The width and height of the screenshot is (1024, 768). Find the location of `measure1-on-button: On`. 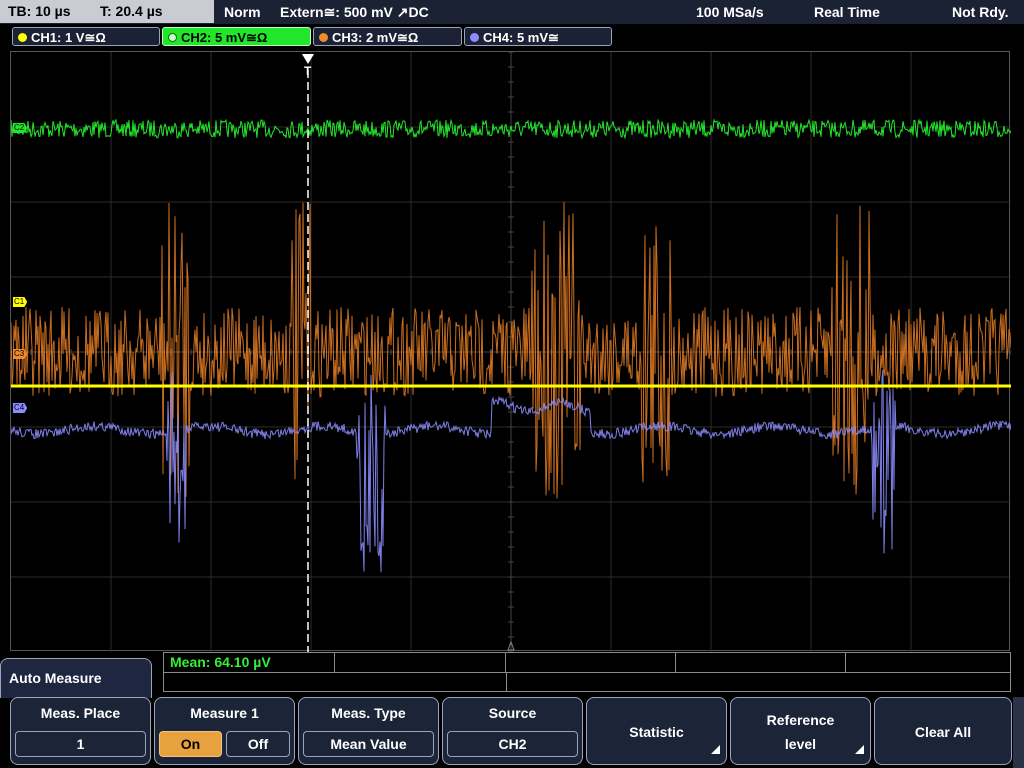

measure1-on-button: On is located at coordinates (190, 744).